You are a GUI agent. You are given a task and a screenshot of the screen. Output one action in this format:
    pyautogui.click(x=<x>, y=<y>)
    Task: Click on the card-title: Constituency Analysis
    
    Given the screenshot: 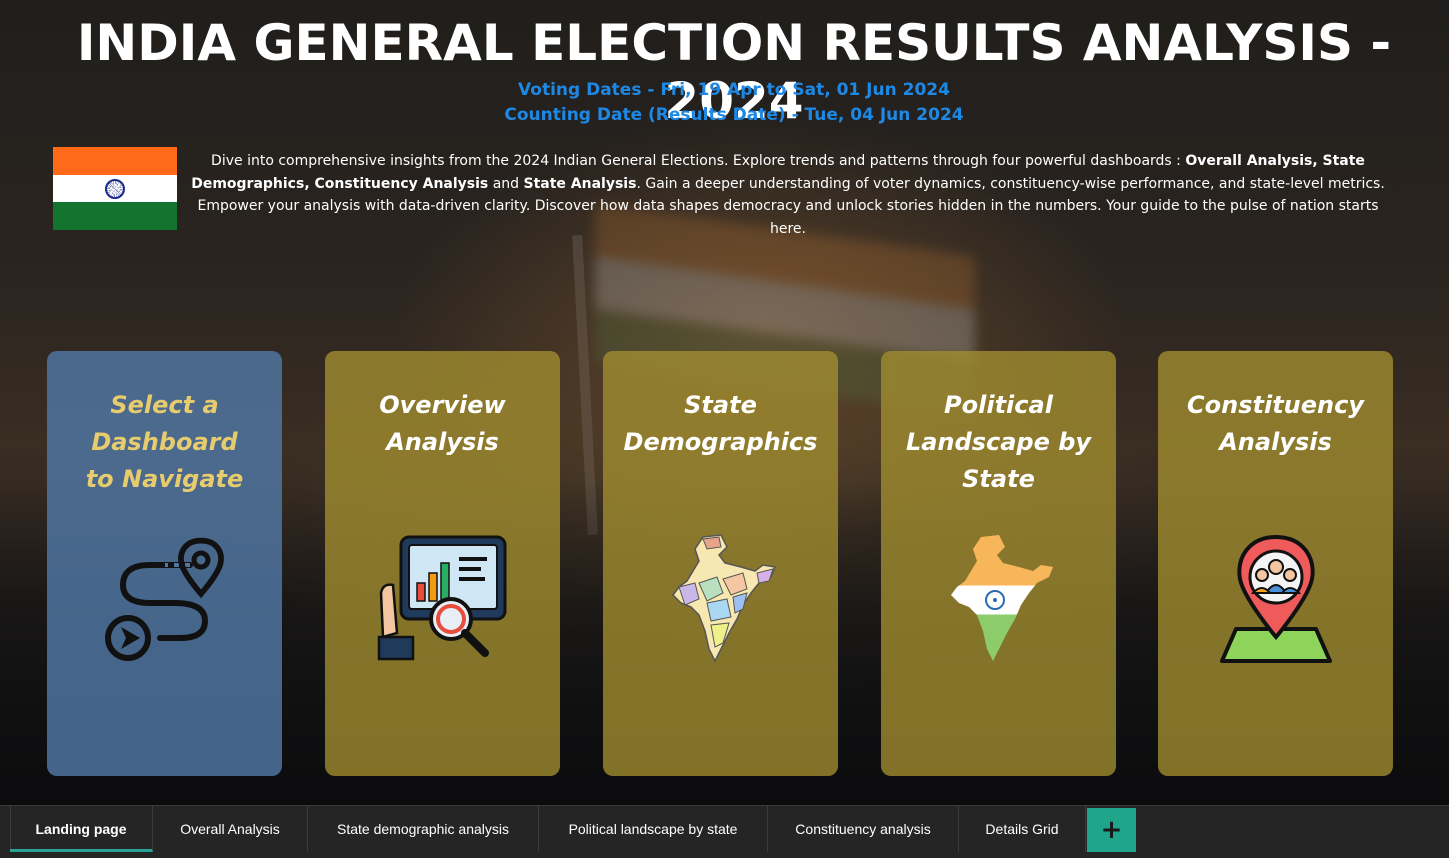 What is the action you would take?
    pyautogui.click(x=1275, y=423)
    